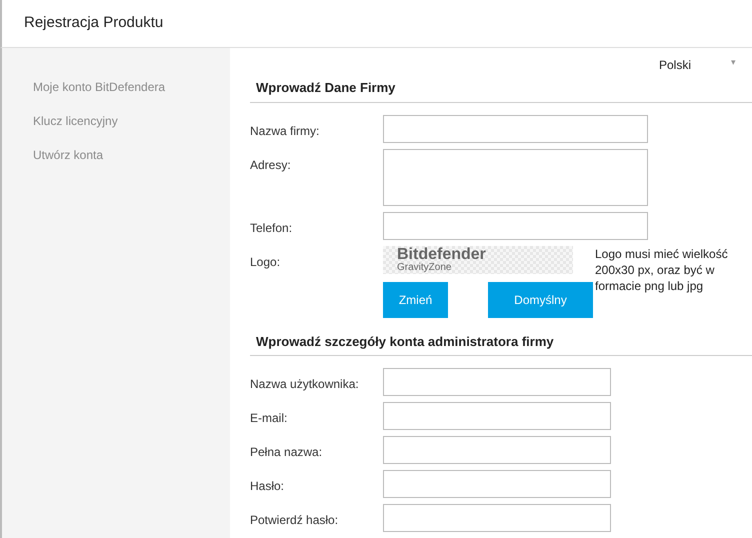 The width and height of the screenshot is (752, 538). Describe the element at coordinates (515, 177) in the screenshot. I see `address-field` at that location.